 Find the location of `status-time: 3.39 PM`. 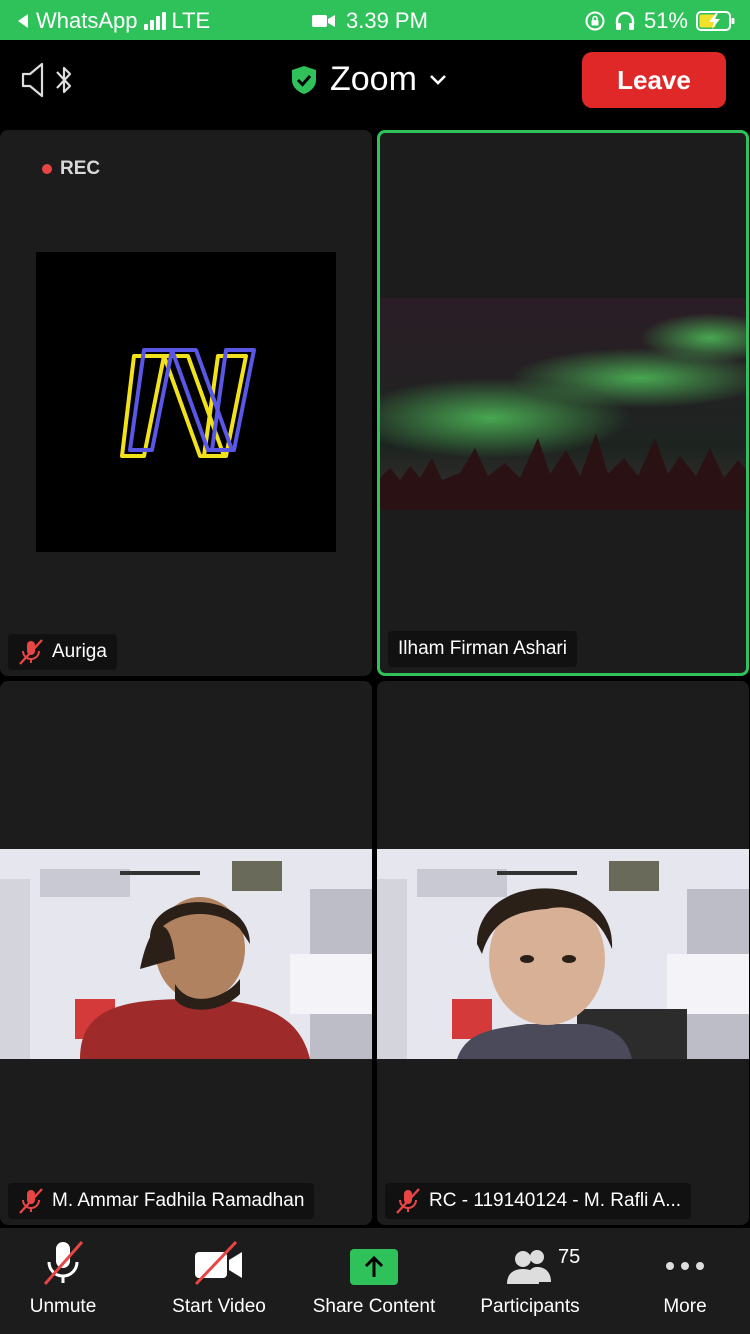

status-time: 3.39 PM is located at coordinates (387, 20).